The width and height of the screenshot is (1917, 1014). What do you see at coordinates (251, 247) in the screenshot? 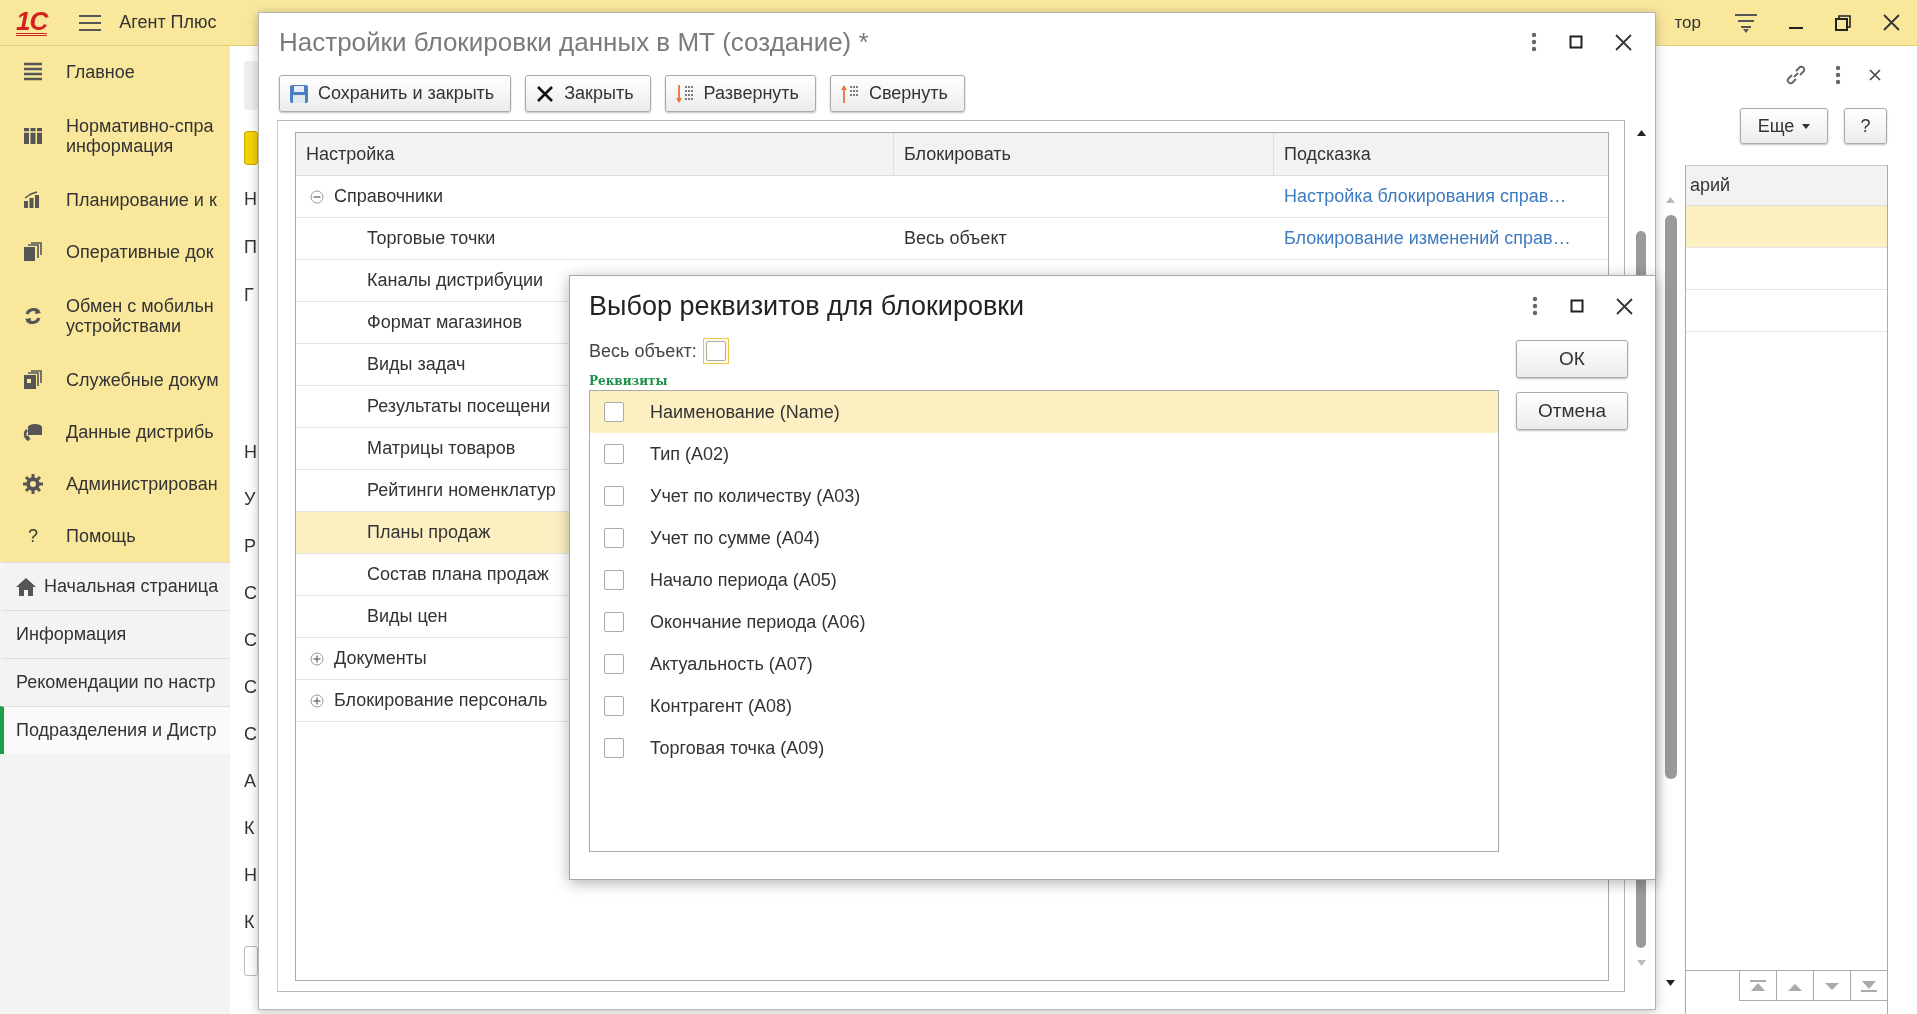
I see `field-label: П` at bounding box center [251, 247].